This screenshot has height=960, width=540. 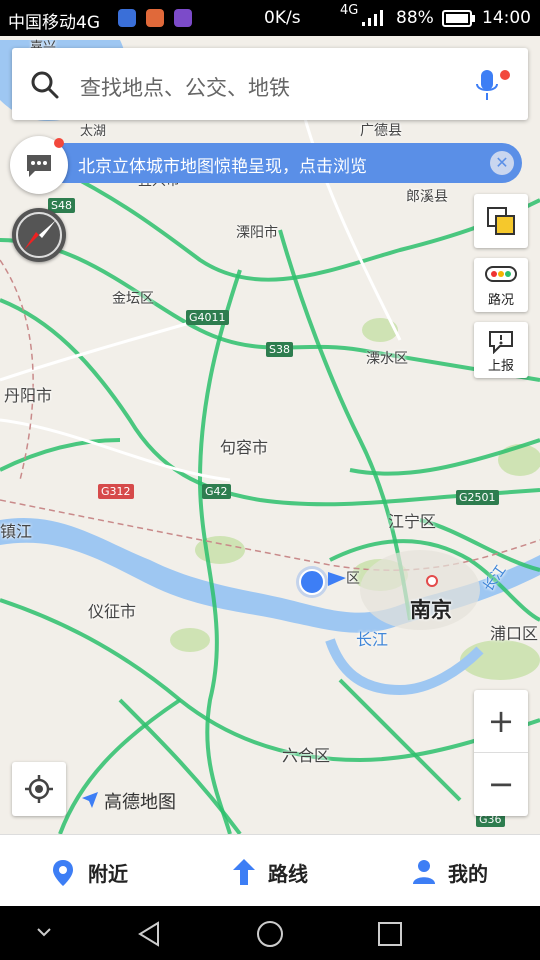 What do you see at coordinates (257, 233) in the screenshot?
I see `place-label: 溧阳市` at bounding box center [257, 233].